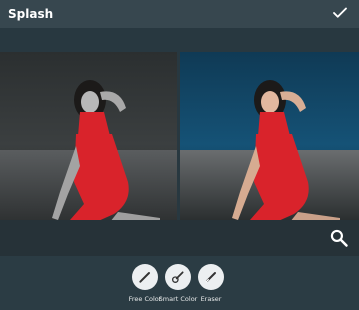 The image size is (359, 310). Describe the element at coordinates (179, 14) in the screenshot. I see `app-bar: Splash` at that location.